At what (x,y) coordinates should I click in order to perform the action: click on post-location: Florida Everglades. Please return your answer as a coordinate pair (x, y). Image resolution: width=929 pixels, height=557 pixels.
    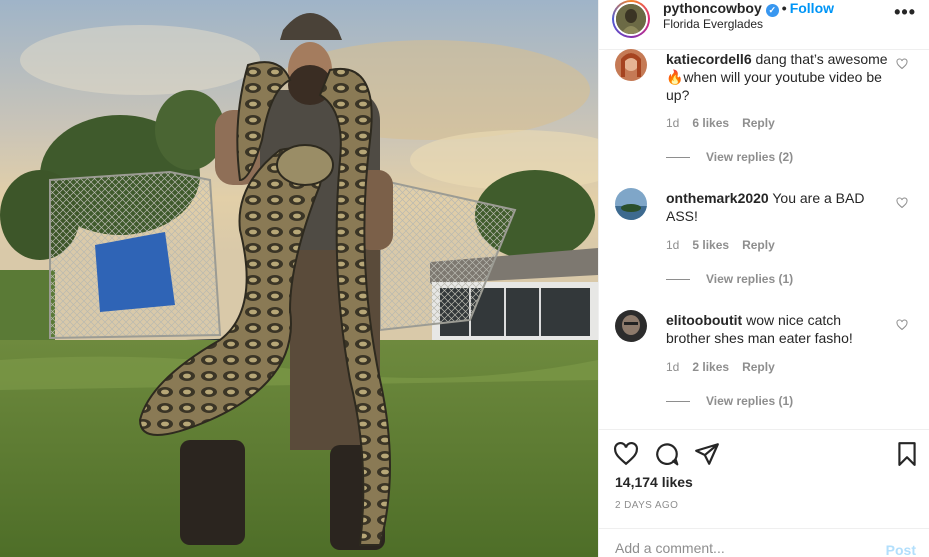
    Looking at the image, I should click on (713, 24).